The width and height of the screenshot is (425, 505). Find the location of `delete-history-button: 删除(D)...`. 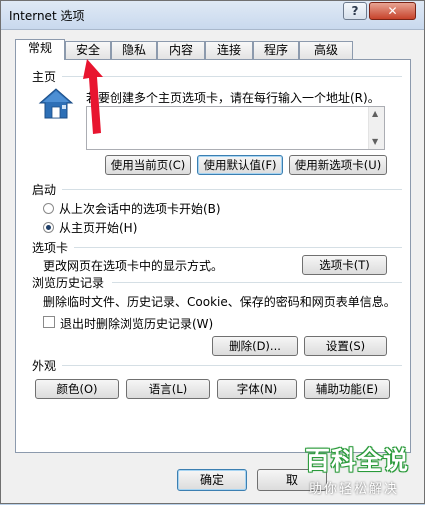

delete-history-button: 删除(D)... is located at coordinates (255, 346).